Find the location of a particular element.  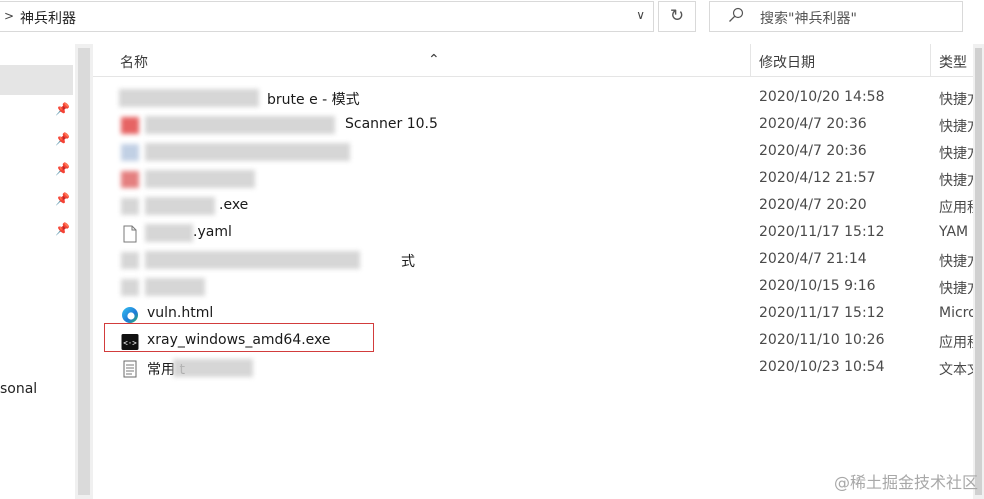

chevron-right-icon: > is located at coordinates (9, 16).